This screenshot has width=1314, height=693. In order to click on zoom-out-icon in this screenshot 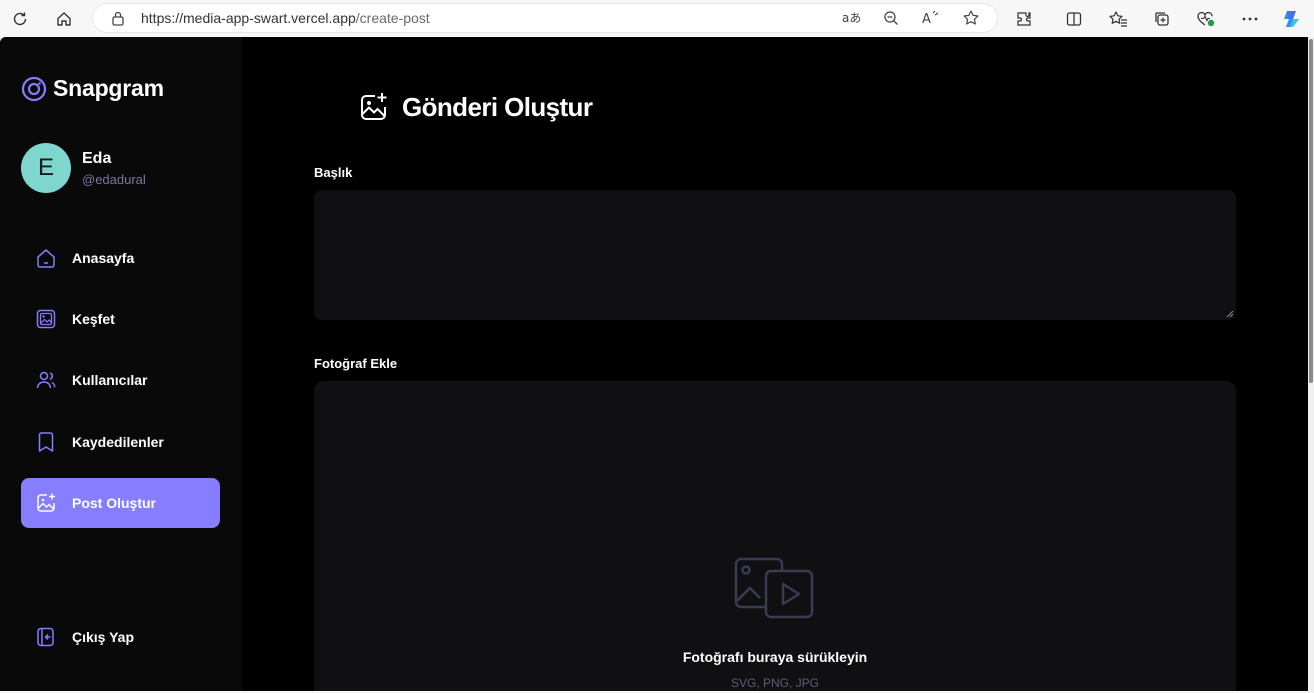, I will do `click(891, 18)`.